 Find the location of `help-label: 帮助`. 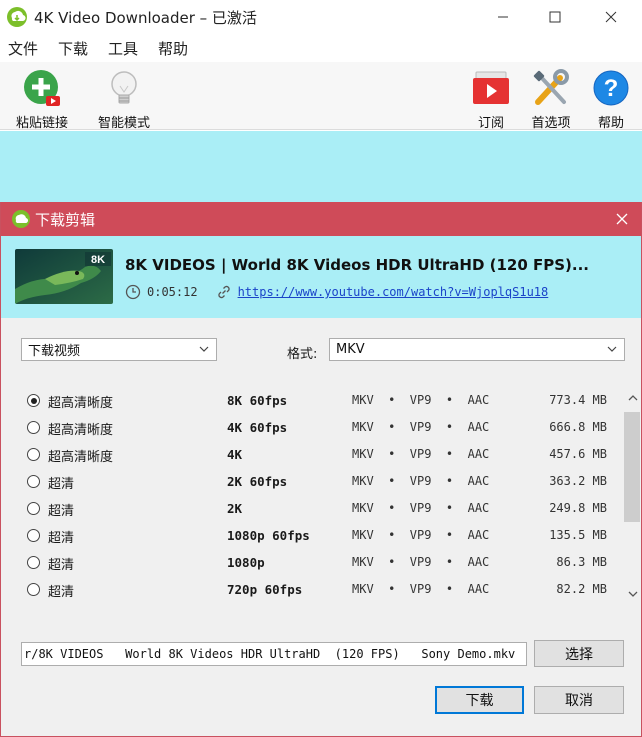

help-label: 帮助 is located at coordinates (610, 123).